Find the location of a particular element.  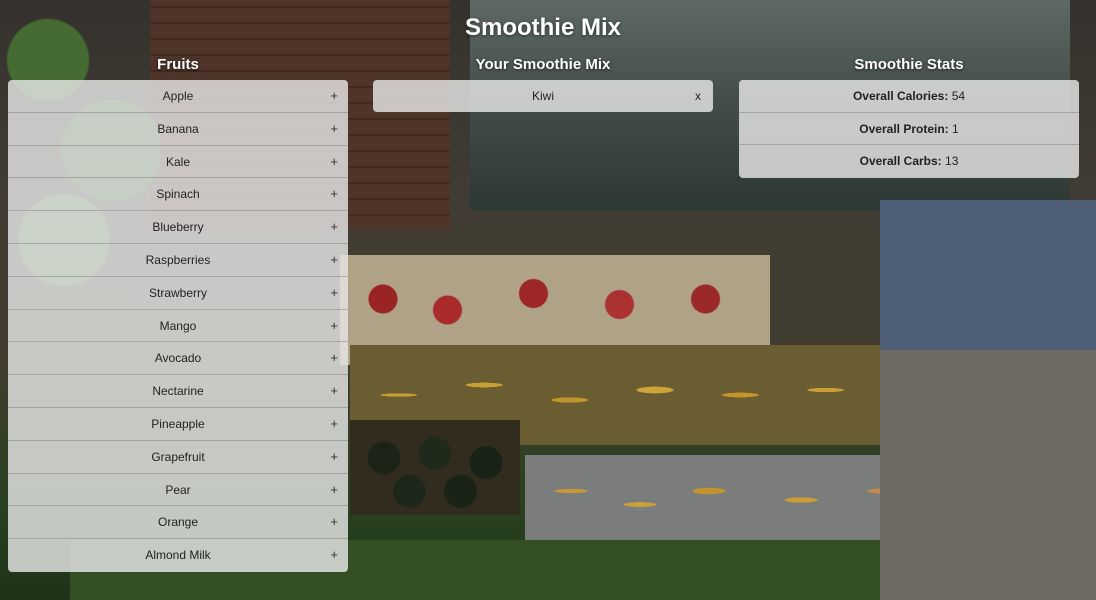

fruit-item-nectarine: Nectarine + is located at coordinates (178, 391).